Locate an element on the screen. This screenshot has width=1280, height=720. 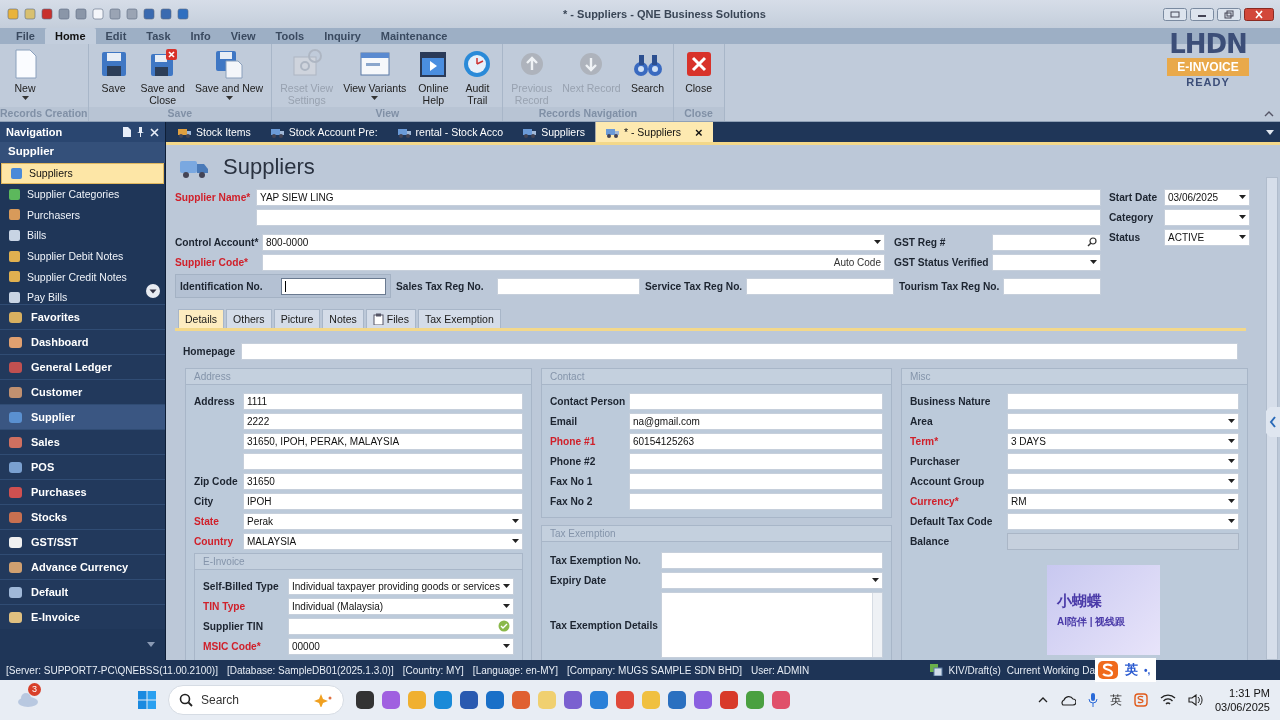
tab: Tax Exemption is located at coordinates (459, 318).